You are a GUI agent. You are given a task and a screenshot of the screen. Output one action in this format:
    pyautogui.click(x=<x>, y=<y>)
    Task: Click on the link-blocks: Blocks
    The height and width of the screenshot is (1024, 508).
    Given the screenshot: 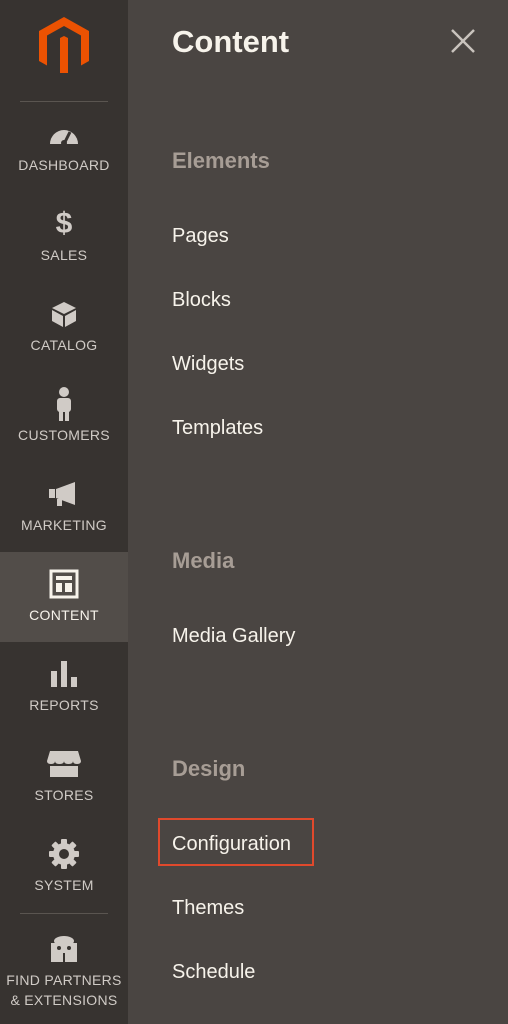 What is the action you would take?
    pyautogui.click(x=201, y=300)
    